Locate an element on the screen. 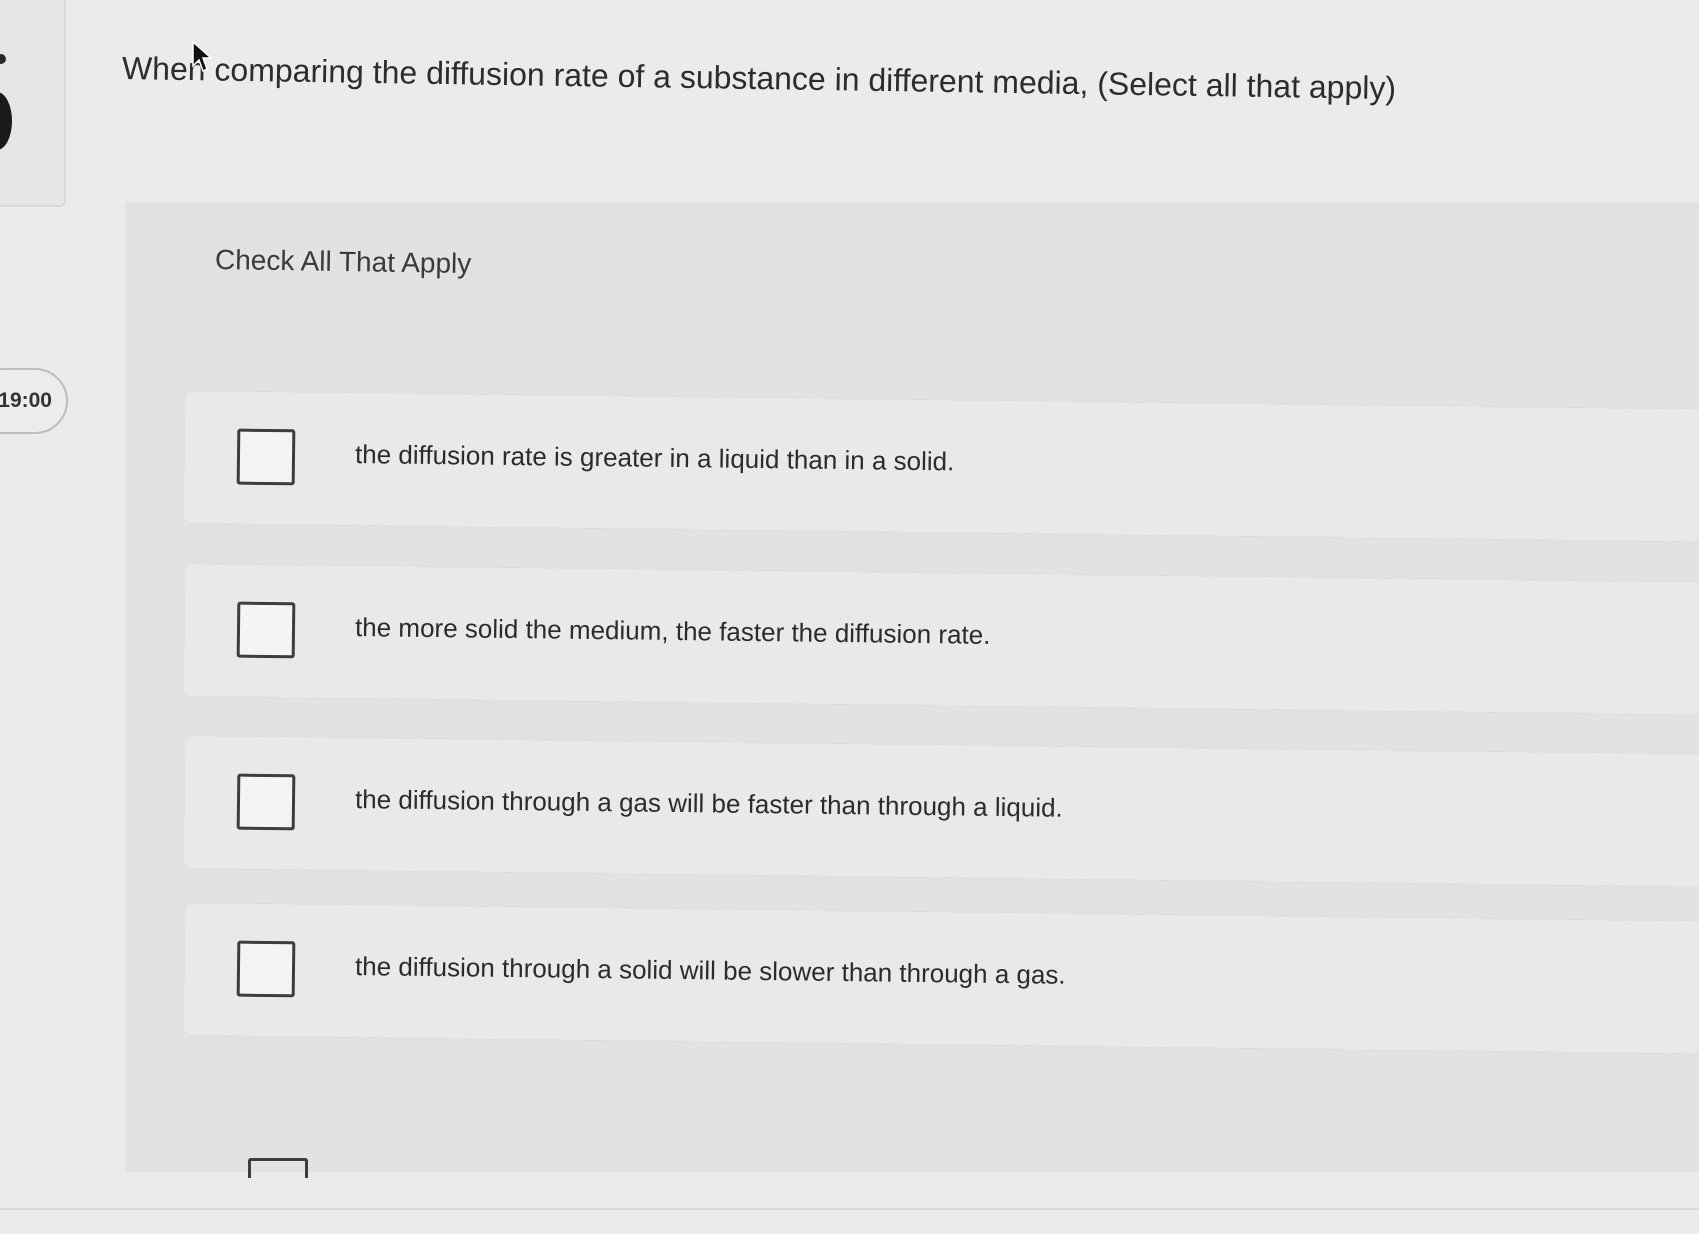 The width and height of the screenshot is (1699, 1234). partial-answer-checkbox is located at coordinates (278, 1168).